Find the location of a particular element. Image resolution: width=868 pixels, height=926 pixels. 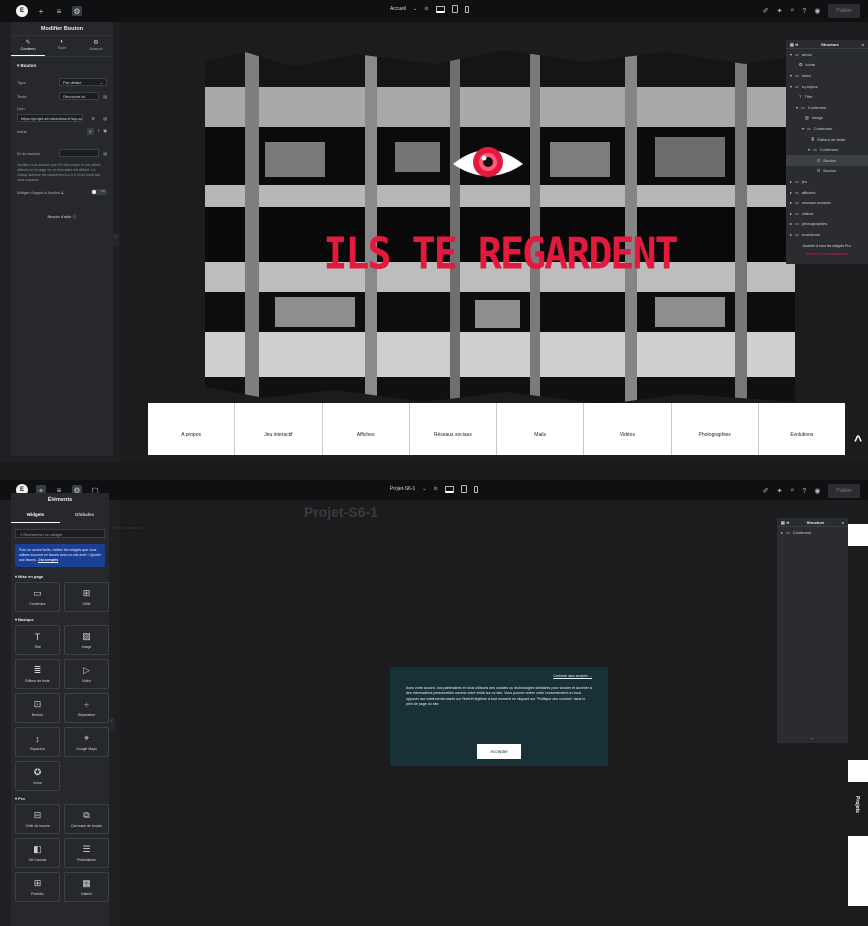

tab-advanced: ⚙ Avancé is located at coordinates (96, 46).